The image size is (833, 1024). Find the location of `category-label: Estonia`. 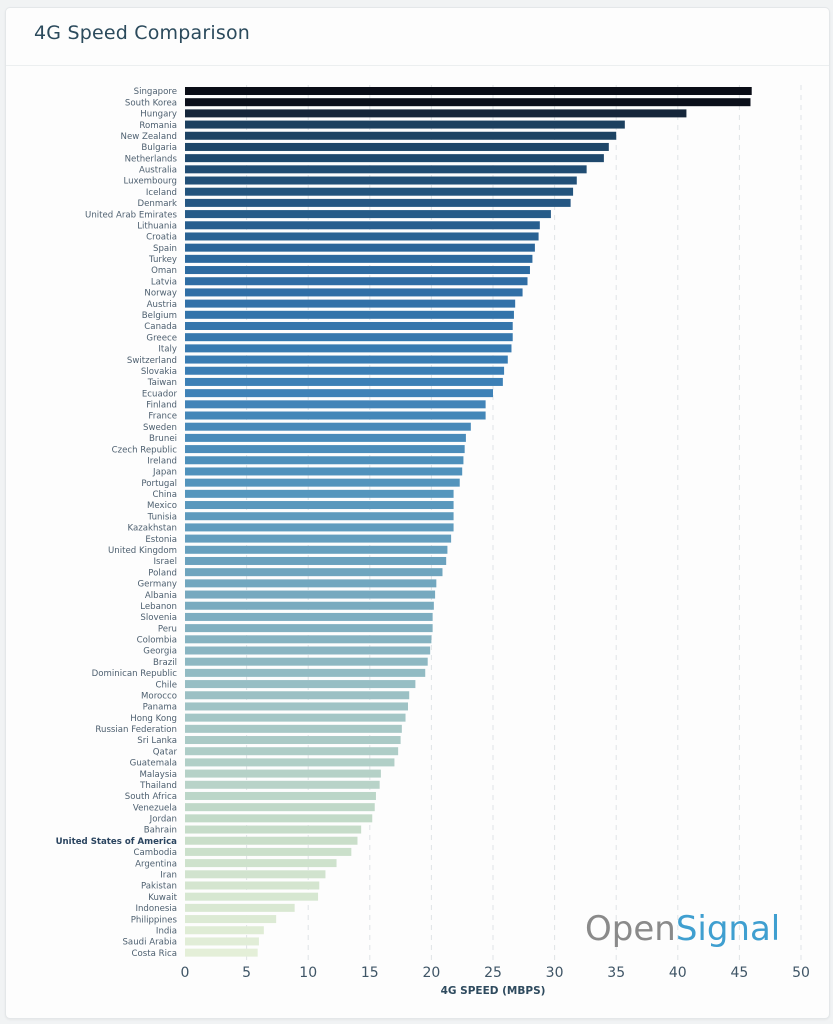

category-label: Estonia is located at coordinates (161, 540).